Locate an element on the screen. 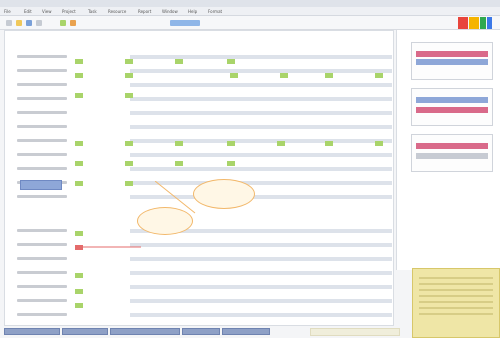  new-icon is located at coordinates (9, 23).